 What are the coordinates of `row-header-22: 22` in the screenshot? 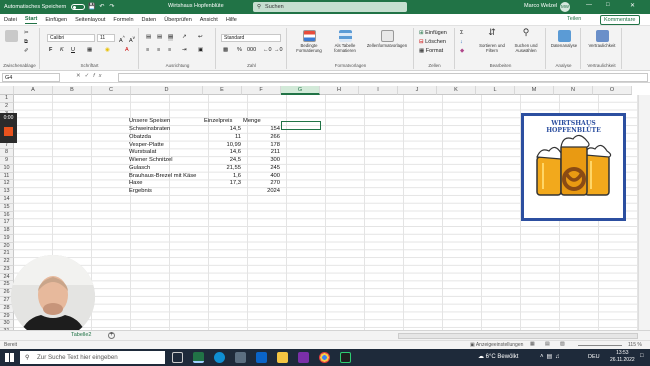 It's located at (7, 262).